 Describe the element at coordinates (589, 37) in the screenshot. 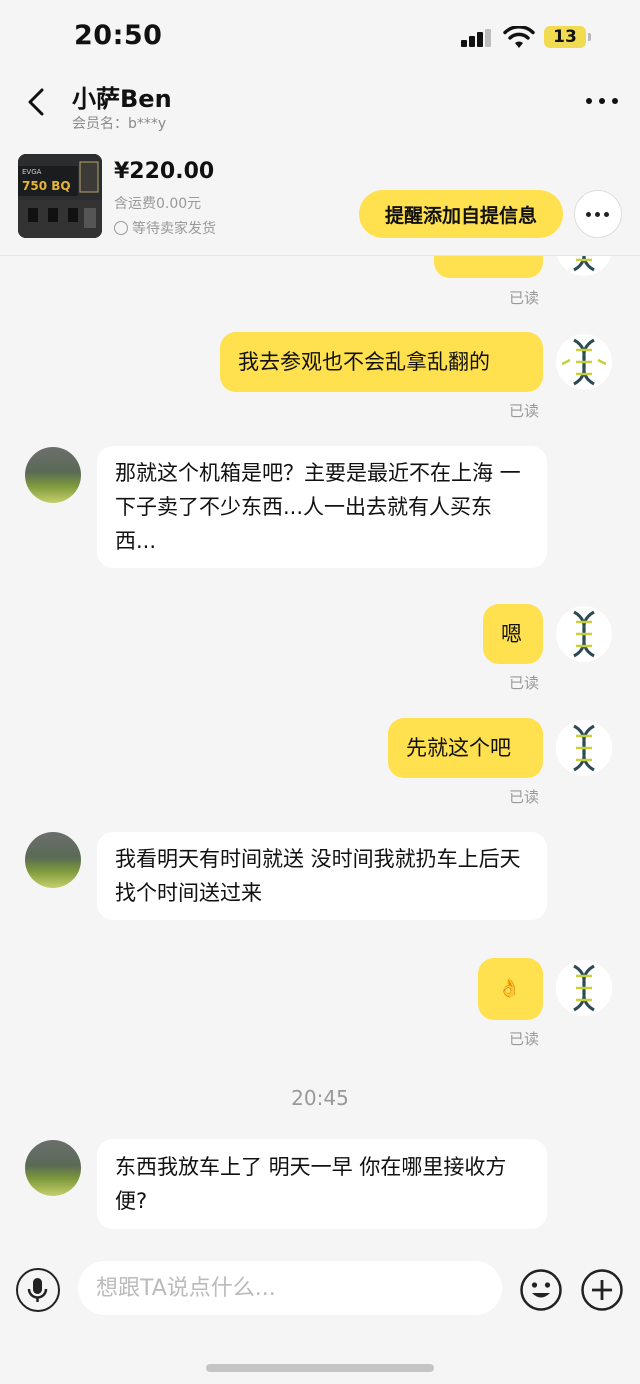

I see `battery-tip` at that location.